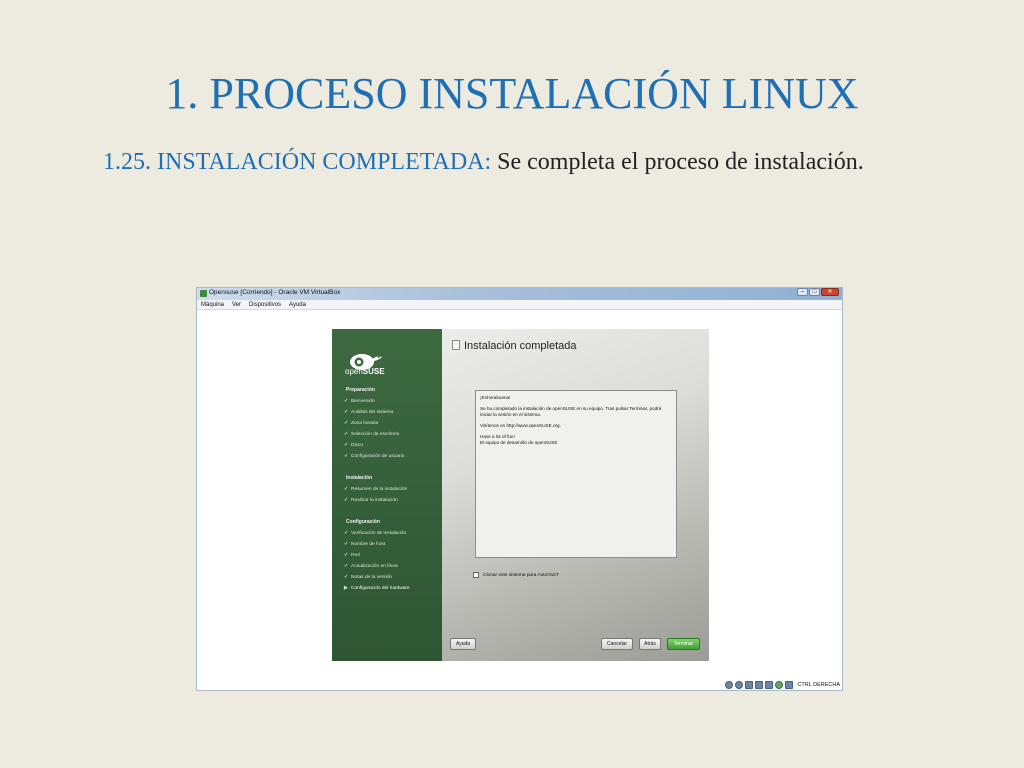 The width and height of the screenshot is (1024, 768). I want to click on sidebar-item: ✓ Red, so click(352, 555).